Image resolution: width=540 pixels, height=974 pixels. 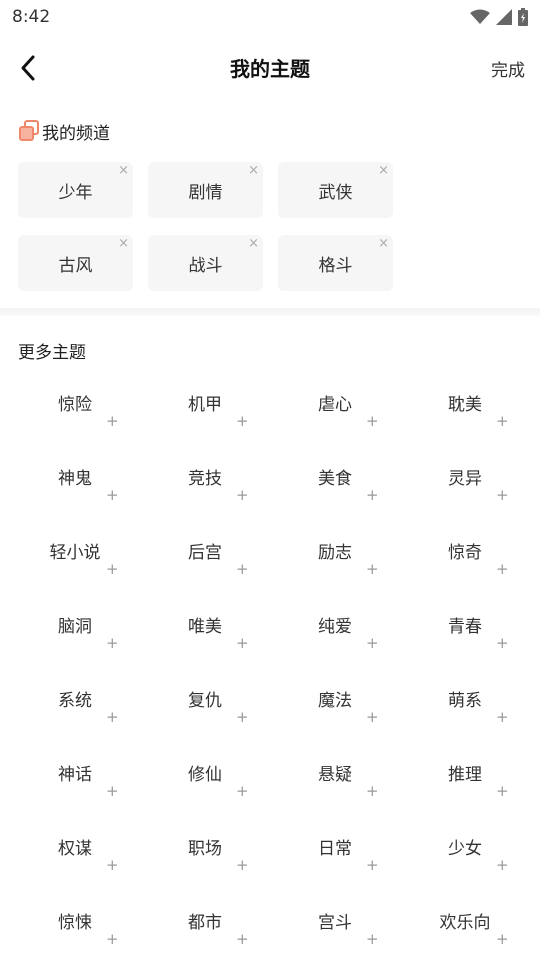 I want to click on topic-item: 机甲 +, so click(x=205, y=419).